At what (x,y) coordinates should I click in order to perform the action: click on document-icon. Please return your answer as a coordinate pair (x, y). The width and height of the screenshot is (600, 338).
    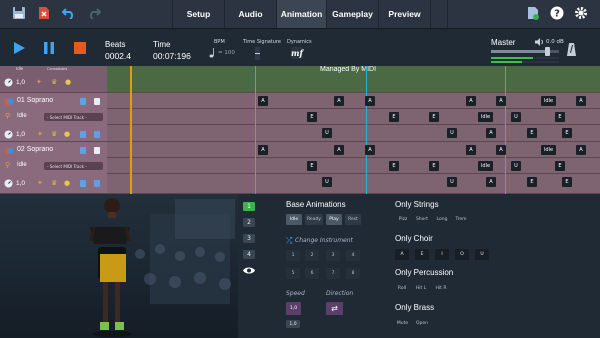
    Looking at the image, I should click on (83, 150).